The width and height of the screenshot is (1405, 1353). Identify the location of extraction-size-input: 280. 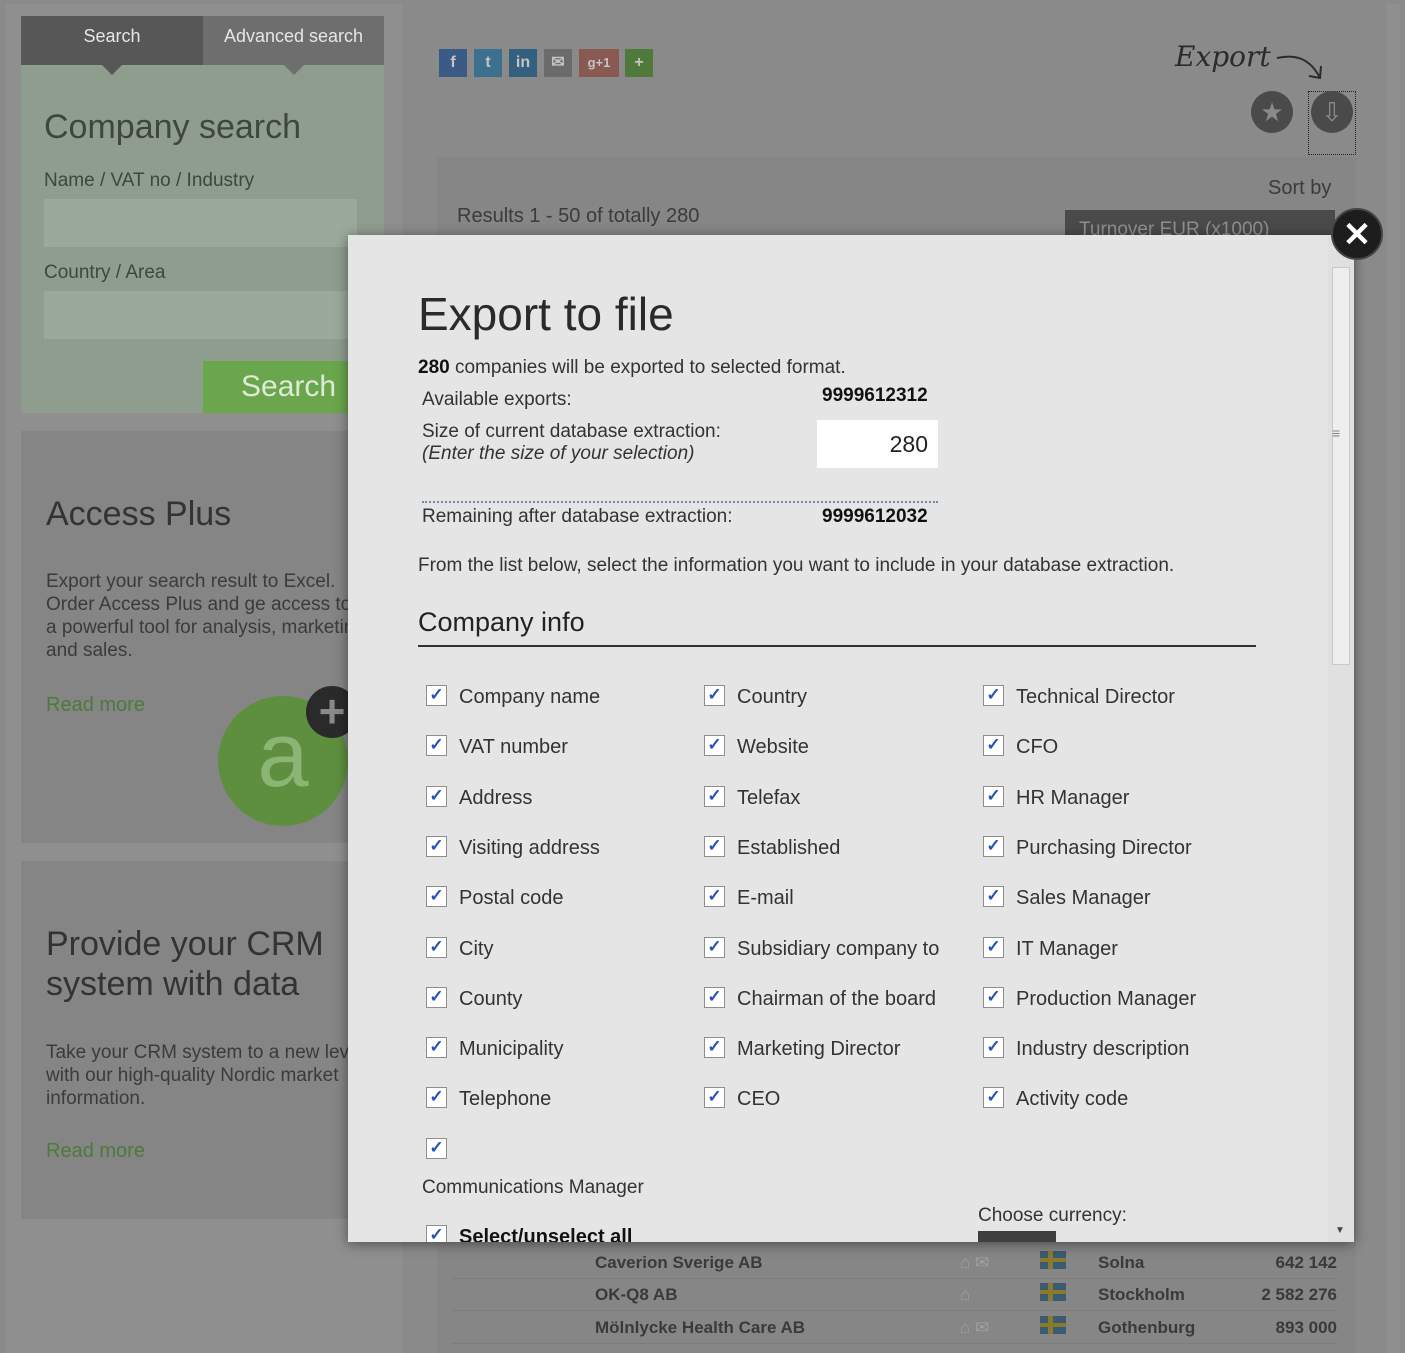
(877, 444).